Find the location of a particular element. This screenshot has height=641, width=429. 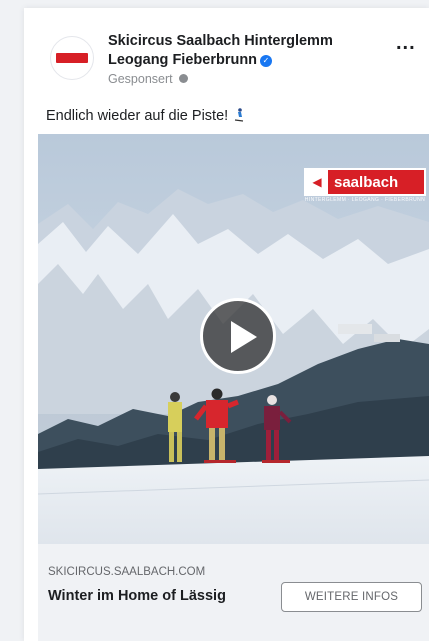

avatar-logo-strip is located at coordinates (72, 58).